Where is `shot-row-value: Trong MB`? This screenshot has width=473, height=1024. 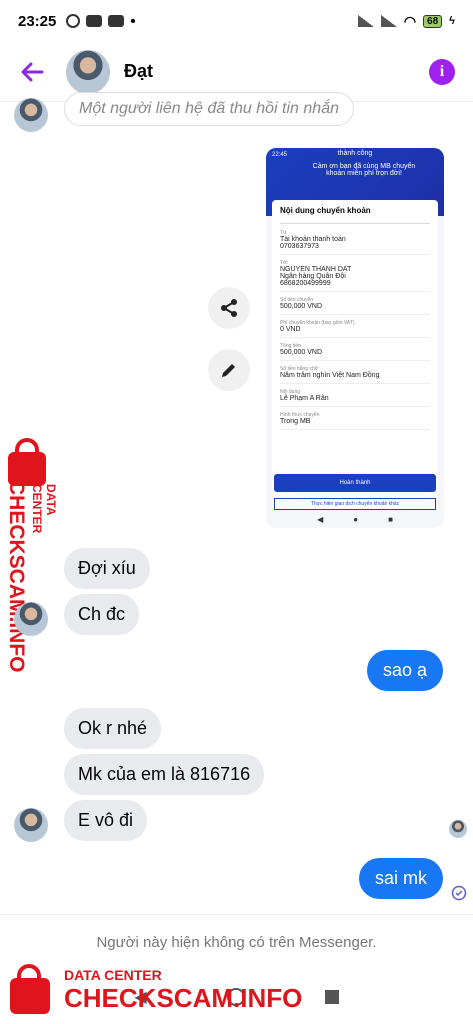
shot-row-value: Trong MB is located at coordinates (355, 424).